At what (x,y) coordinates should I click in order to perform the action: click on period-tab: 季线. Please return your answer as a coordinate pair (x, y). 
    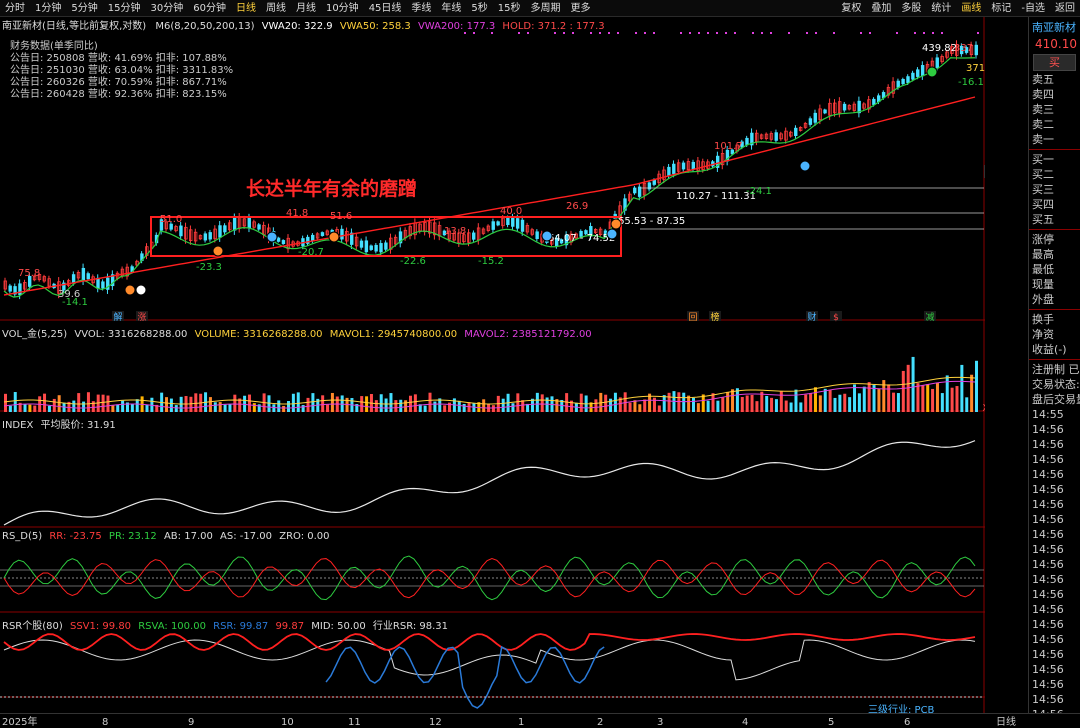
    Looking at the image, I should click on (421, 8).